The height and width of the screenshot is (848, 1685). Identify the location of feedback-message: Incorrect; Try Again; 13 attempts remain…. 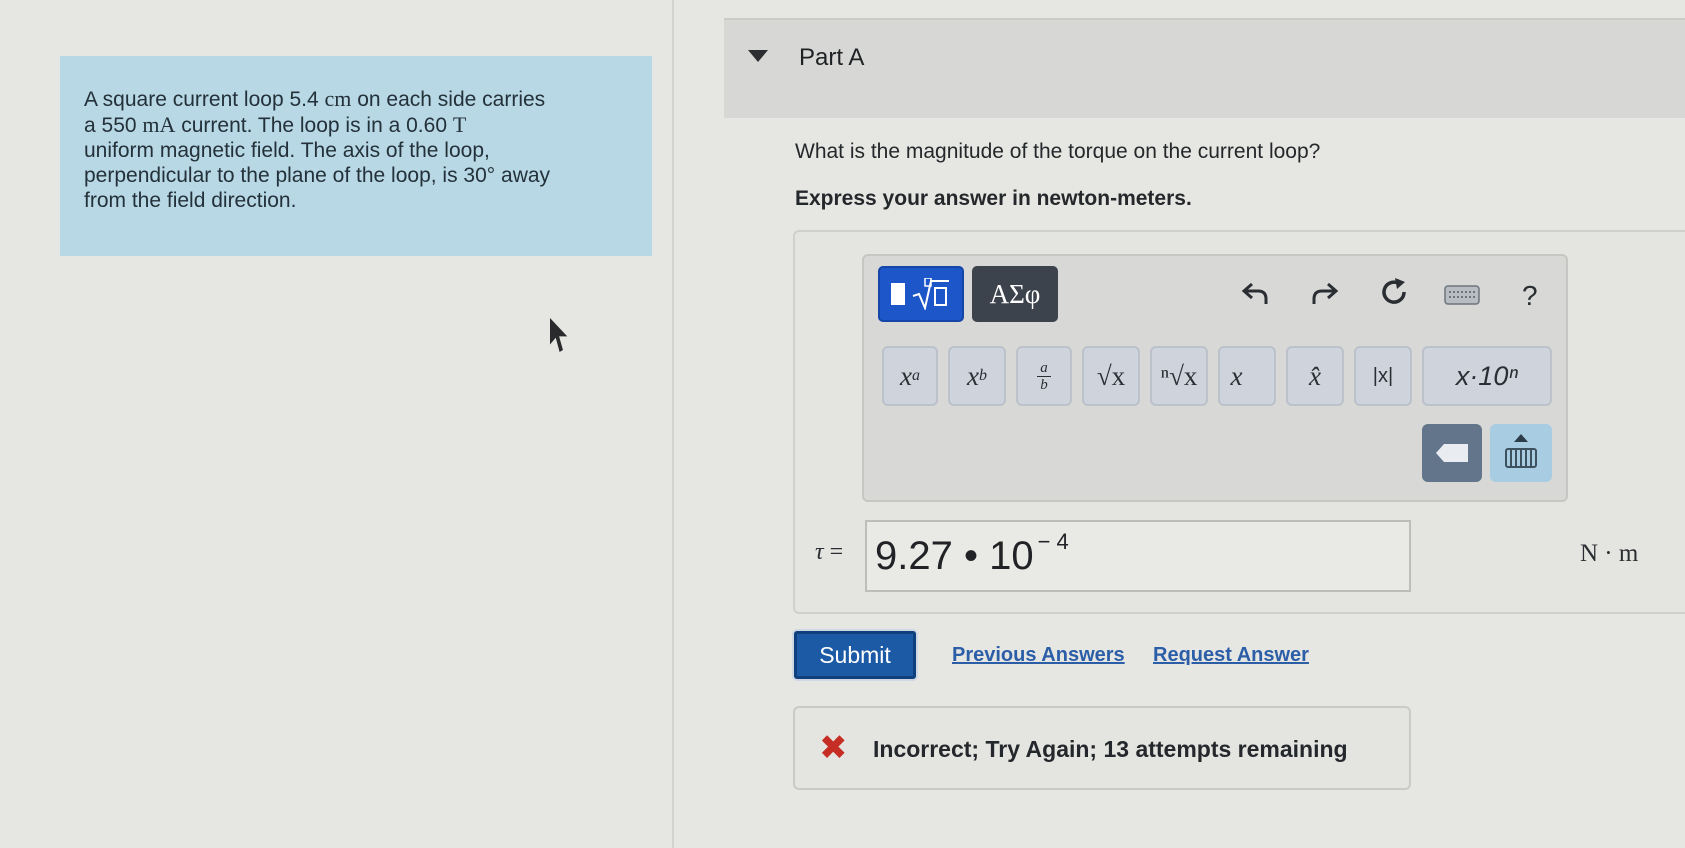
(1110, 749).